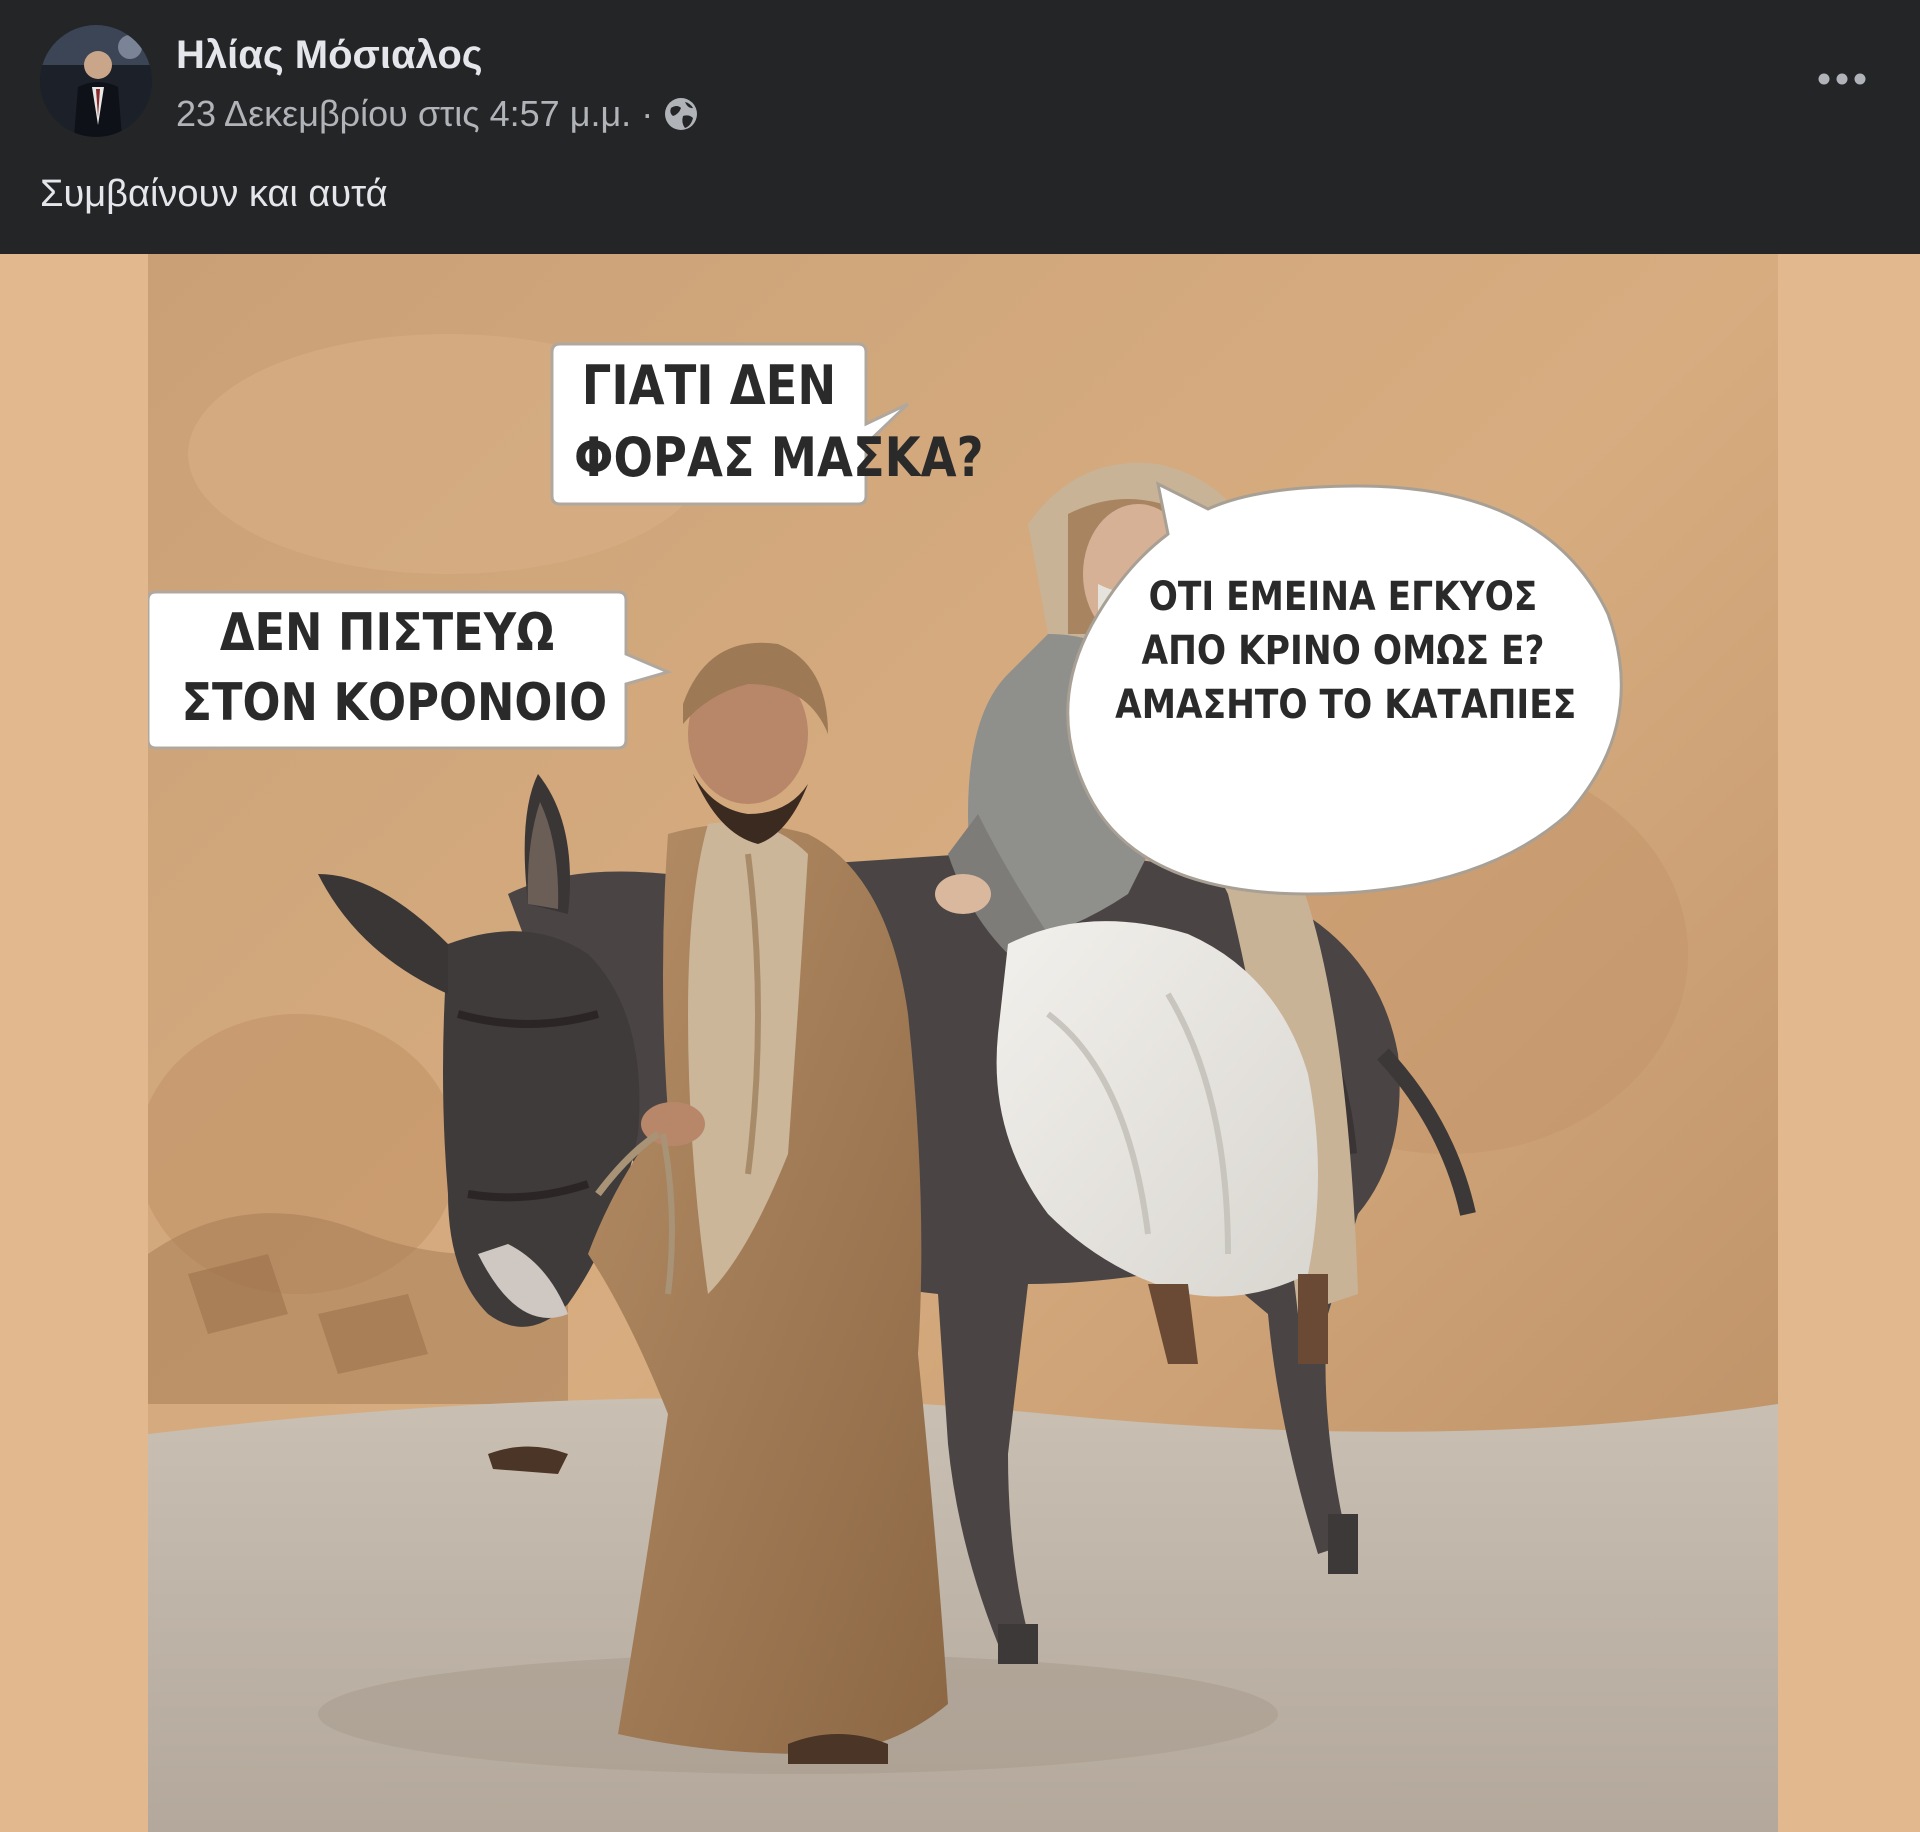  Describe the element at coordinates (403, 114) in the screenshot. I see `post-timestamp: 23 Δεκεμβρίου στις 4:57 μ.μ.` at that location.